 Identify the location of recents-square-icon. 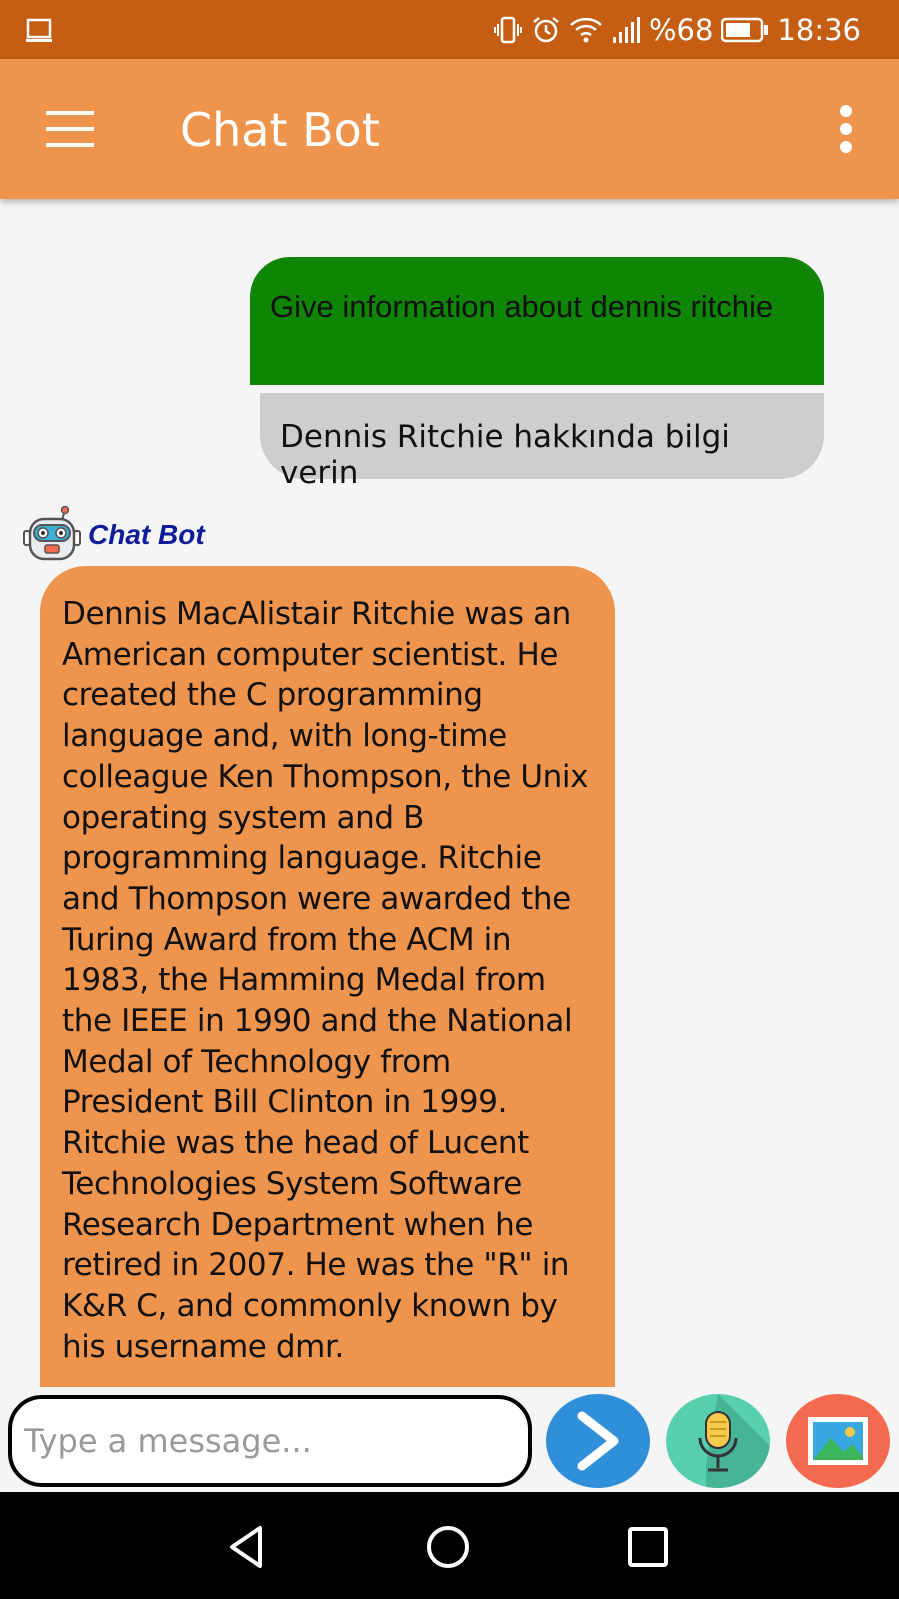
(648, 1547).